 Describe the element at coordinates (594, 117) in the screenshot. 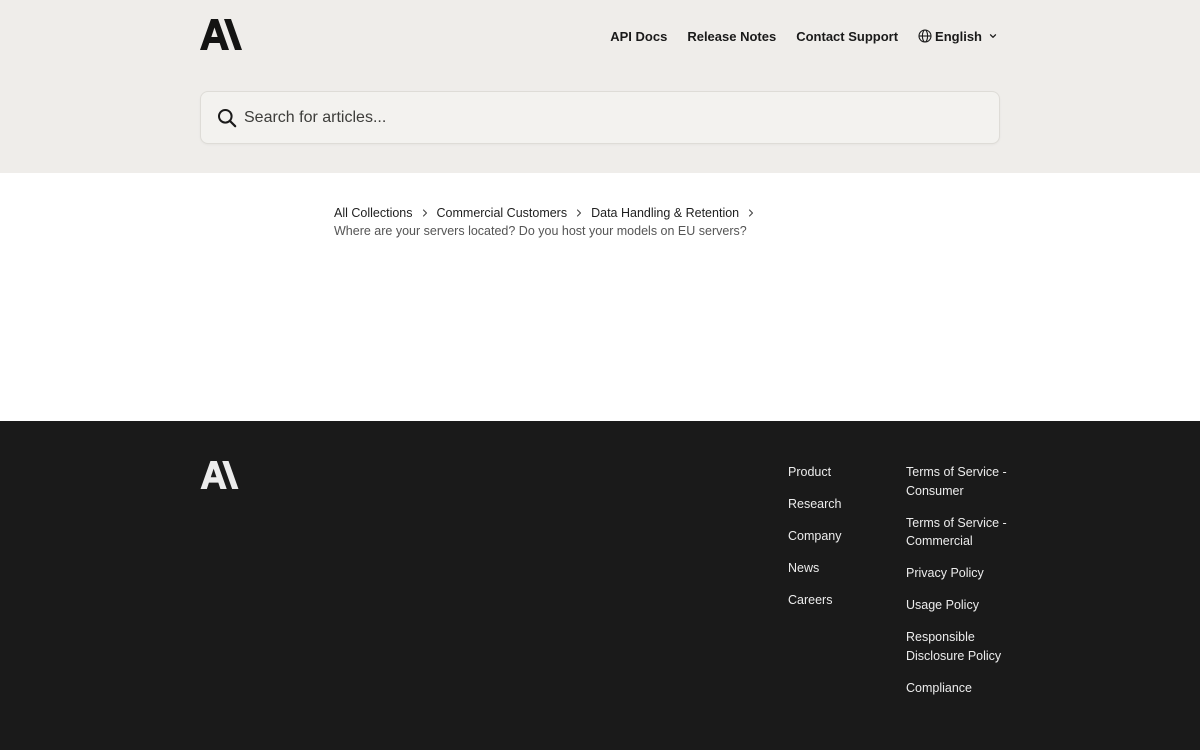

I see `search-input` at that location.